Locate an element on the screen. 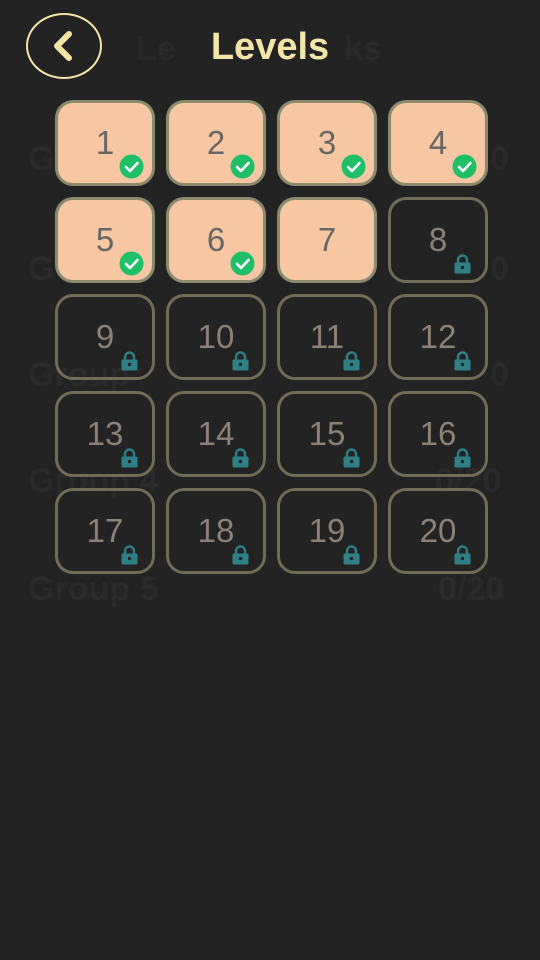 Image resolution: width=540 pixels, height=960 pixels. level-number: 20 is located at coordinates (438, 530).